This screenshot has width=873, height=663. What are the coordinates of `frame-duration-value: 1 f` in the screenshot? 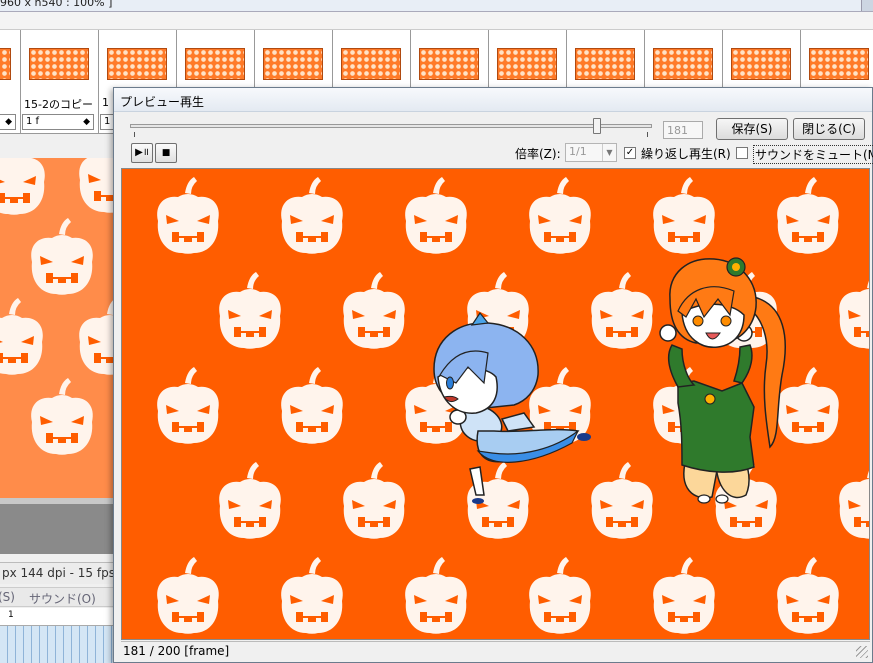 It's located at (33, 121).